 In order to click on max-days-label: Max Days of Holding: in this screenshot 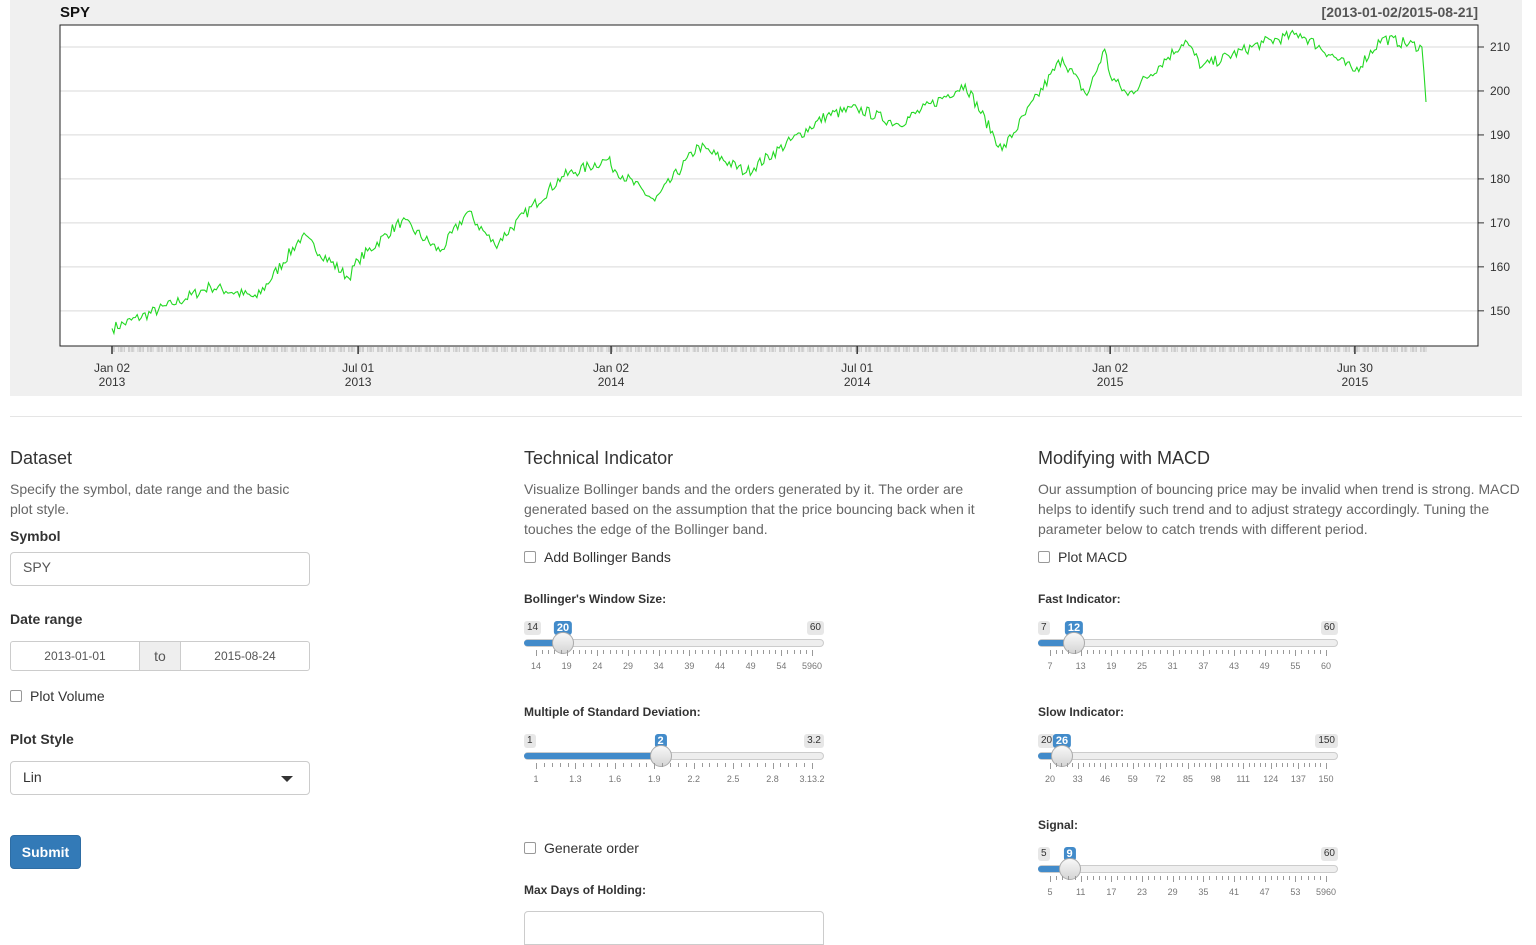, I will do `click(585, 890)`.